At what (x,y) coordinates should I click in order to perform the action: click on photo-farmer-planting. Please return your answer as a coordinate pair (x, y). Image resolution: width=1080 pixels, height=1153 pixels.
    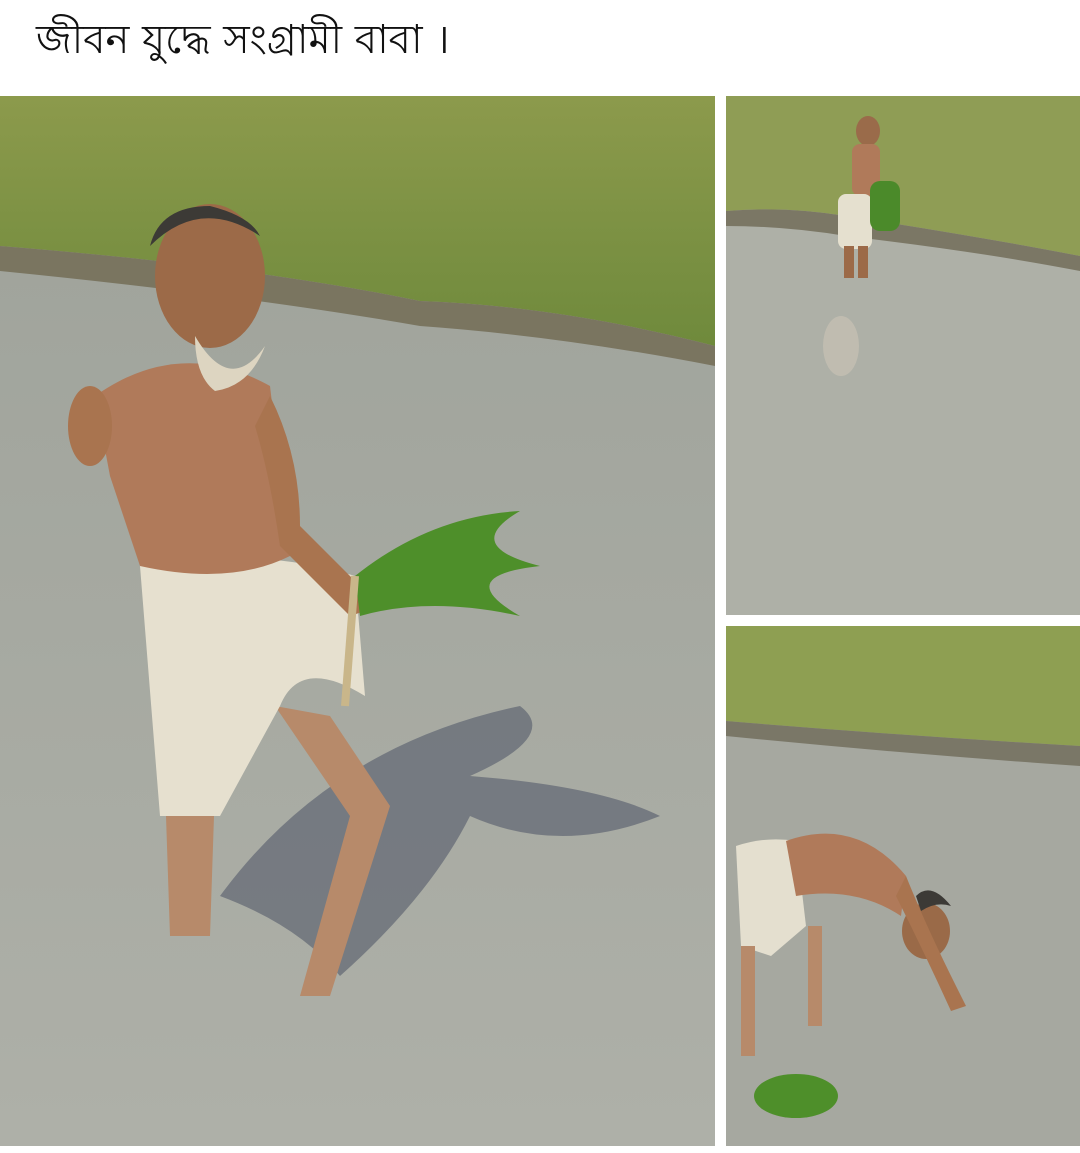
    Looking at the image, I should click on (903, 886).